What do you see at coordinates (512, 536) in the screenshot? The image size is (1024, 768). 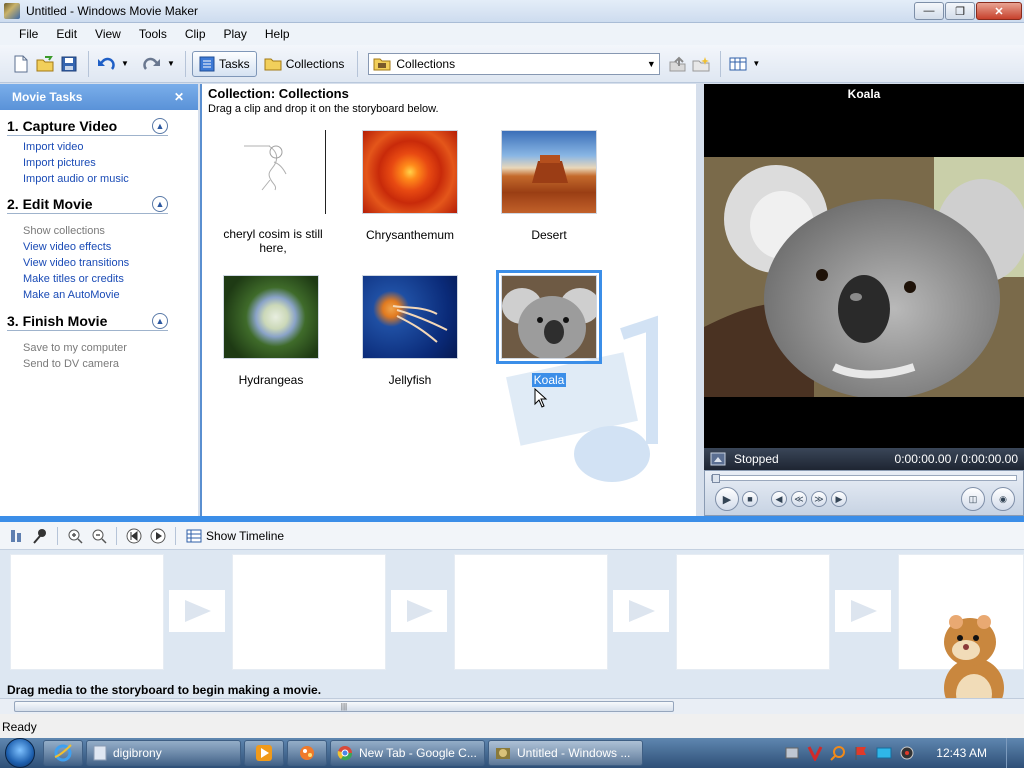 I see `storyboard-toolbar: Show Timeline` at bounding box center [512, 536].